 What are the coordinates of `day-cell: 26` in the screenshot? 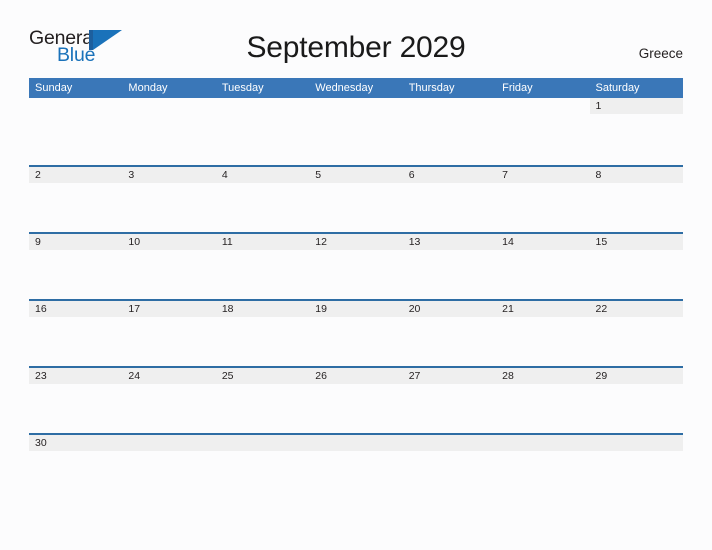 It's located at (356, 400).